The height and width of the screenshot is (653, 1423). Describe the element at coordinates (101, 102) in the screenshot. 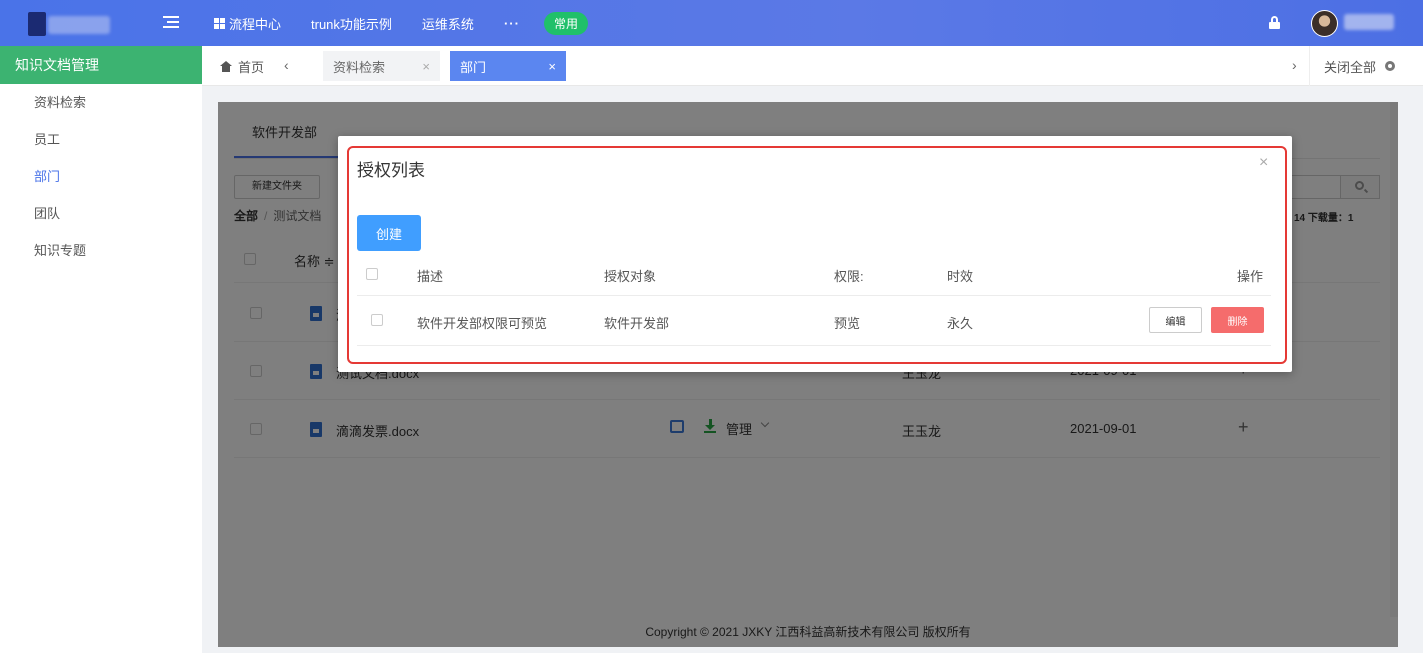

I see `sidebar-item-search: 资料检索` at that location.